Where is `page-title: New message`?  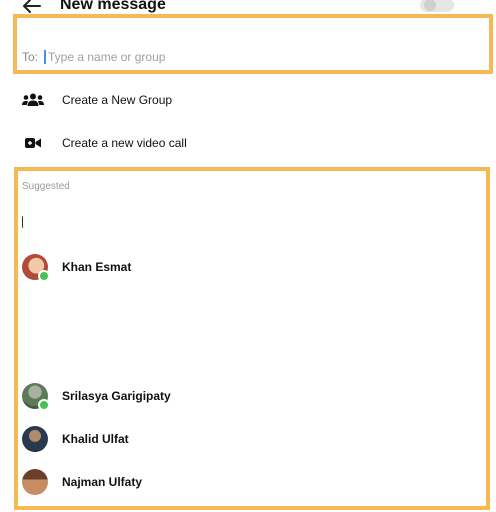
page-title: New message is located at coordinates (113, 6).